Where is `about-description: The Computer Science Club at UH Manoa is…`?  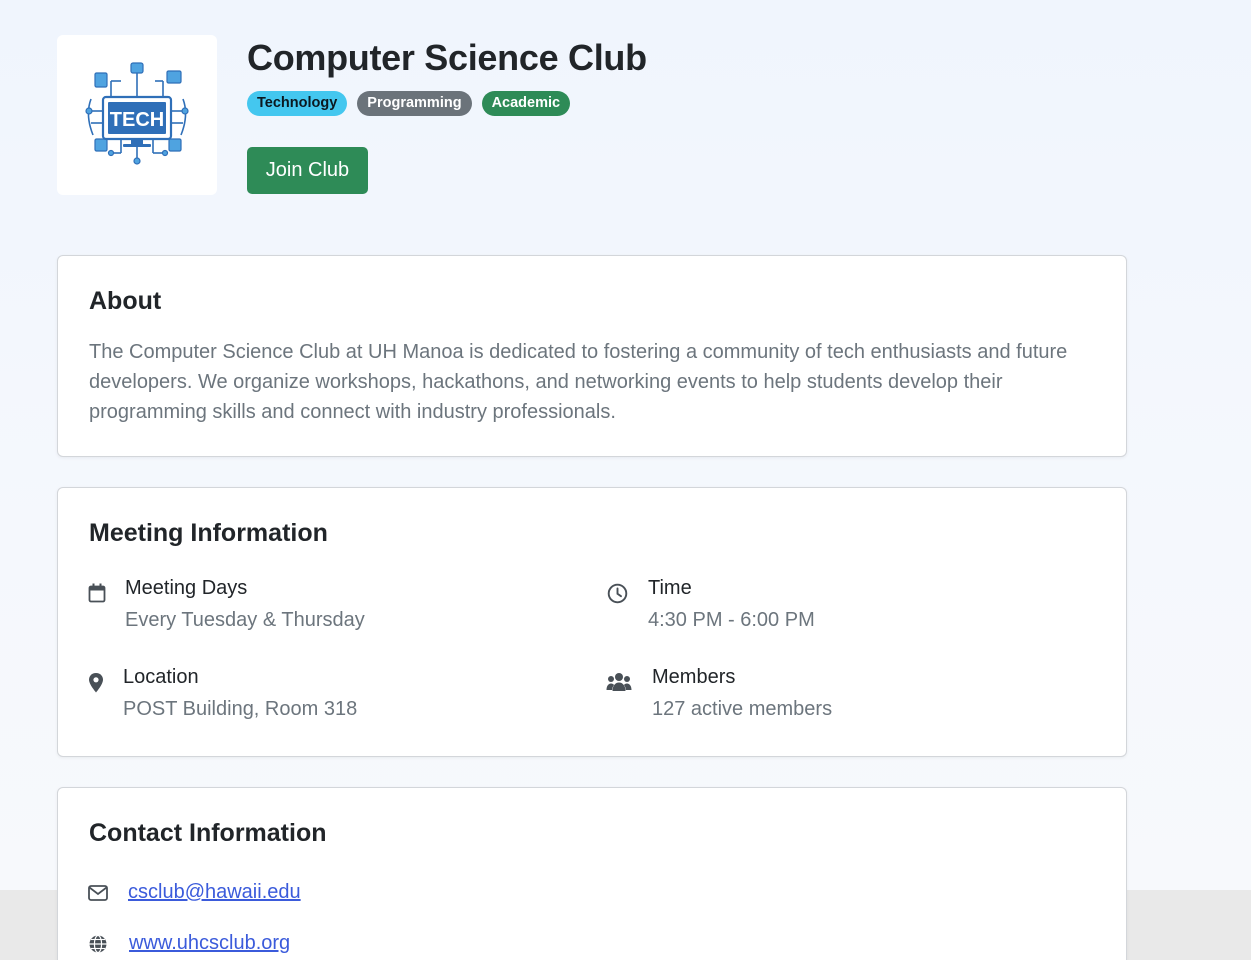 about-description: The Computer Science Club at UH Manoa is… is located at coordinates (578, 382).